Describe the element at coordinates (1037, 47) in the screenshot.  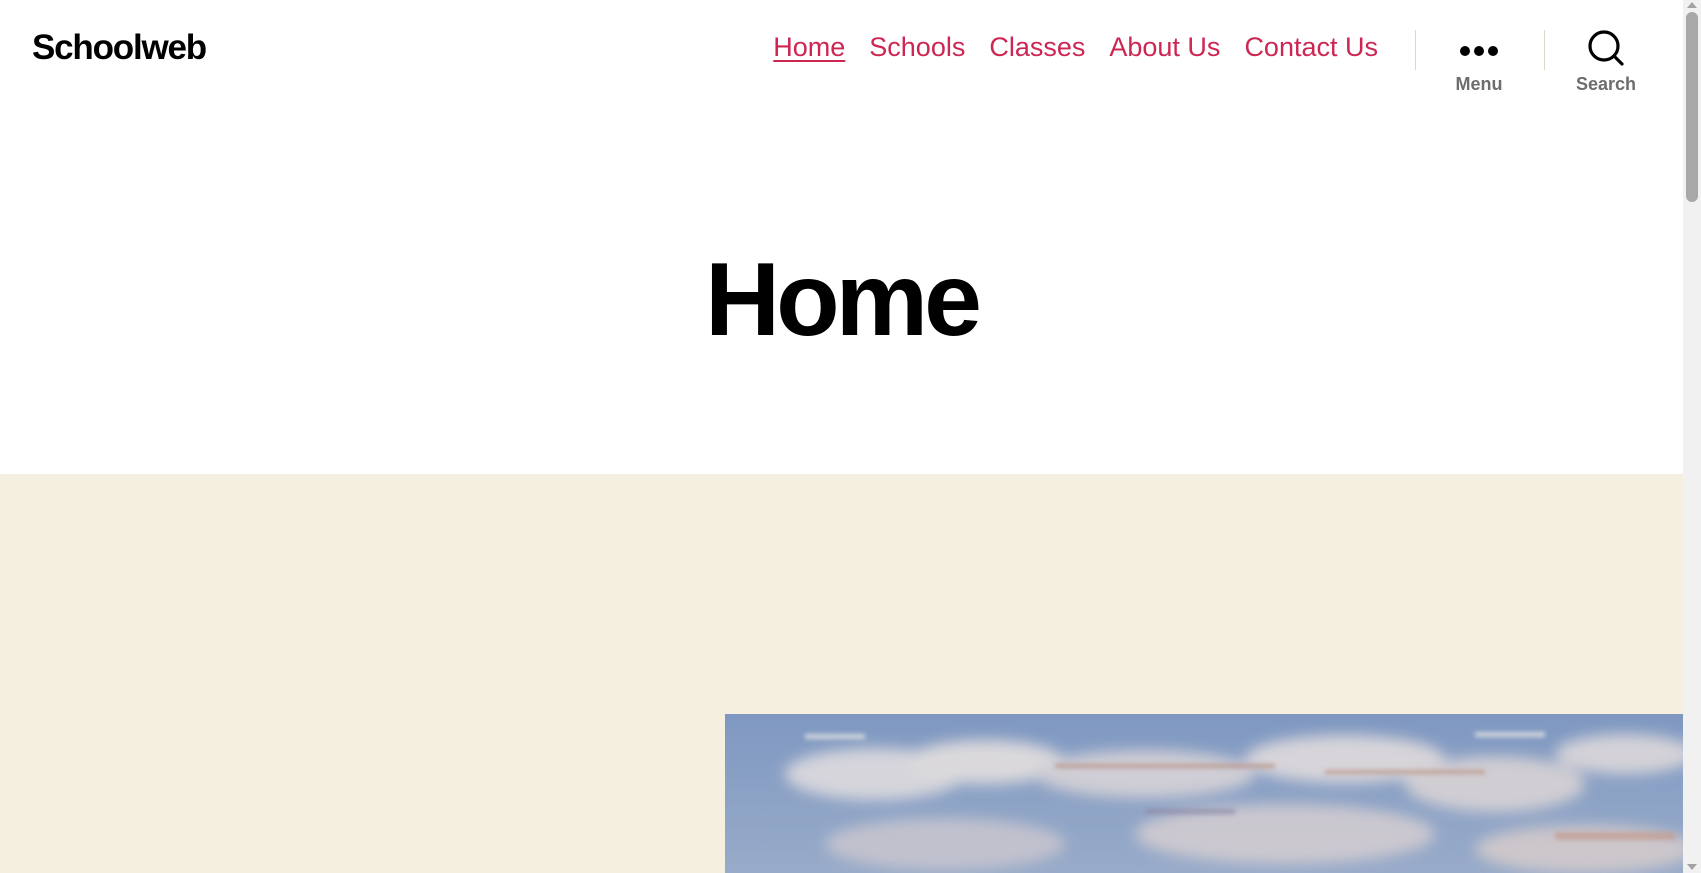
I see `nav-item-classes: Classes` at that location.